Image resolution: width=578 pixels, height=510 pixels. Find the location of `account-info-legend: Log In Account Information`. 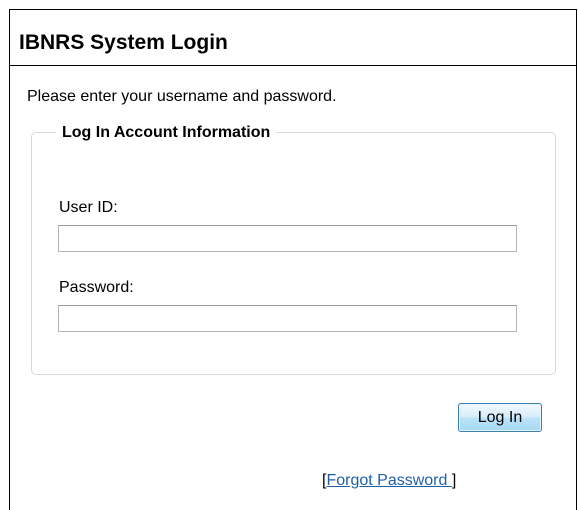

account-info-legend: Log In Account Information is located at coordinates (166, 133).